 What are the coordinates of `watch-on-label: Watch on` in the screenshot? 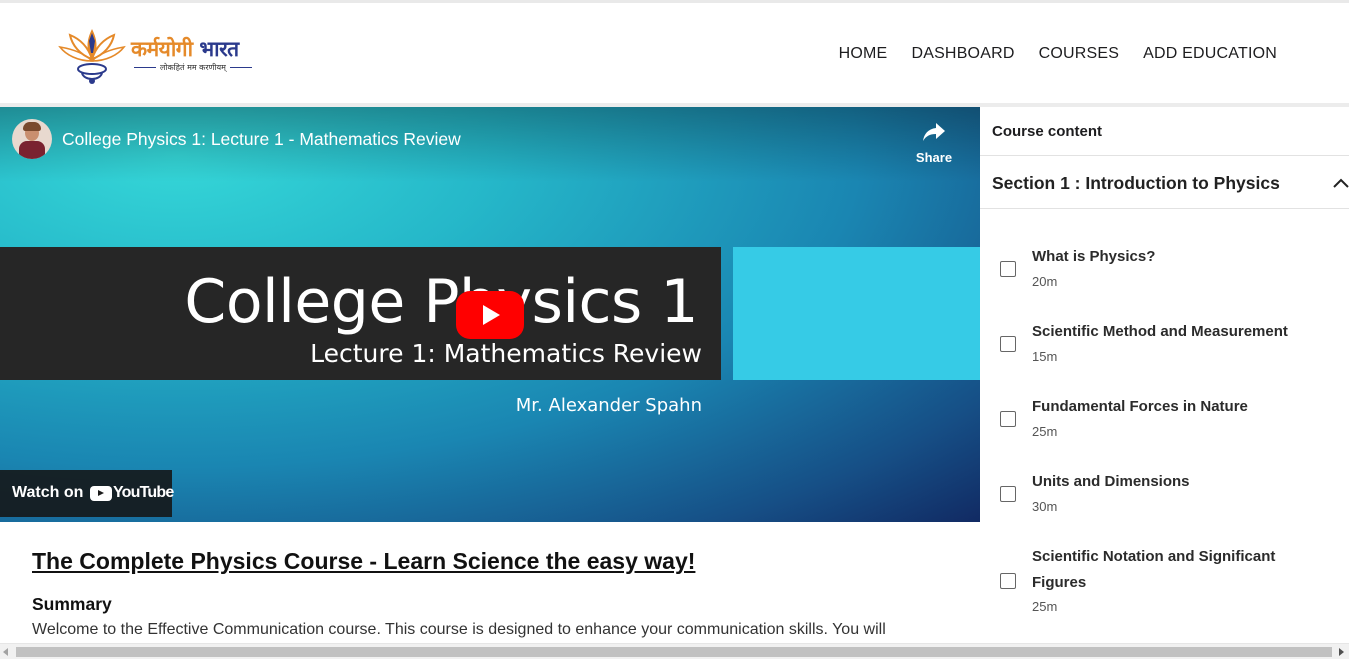 It's located at (48, 492).